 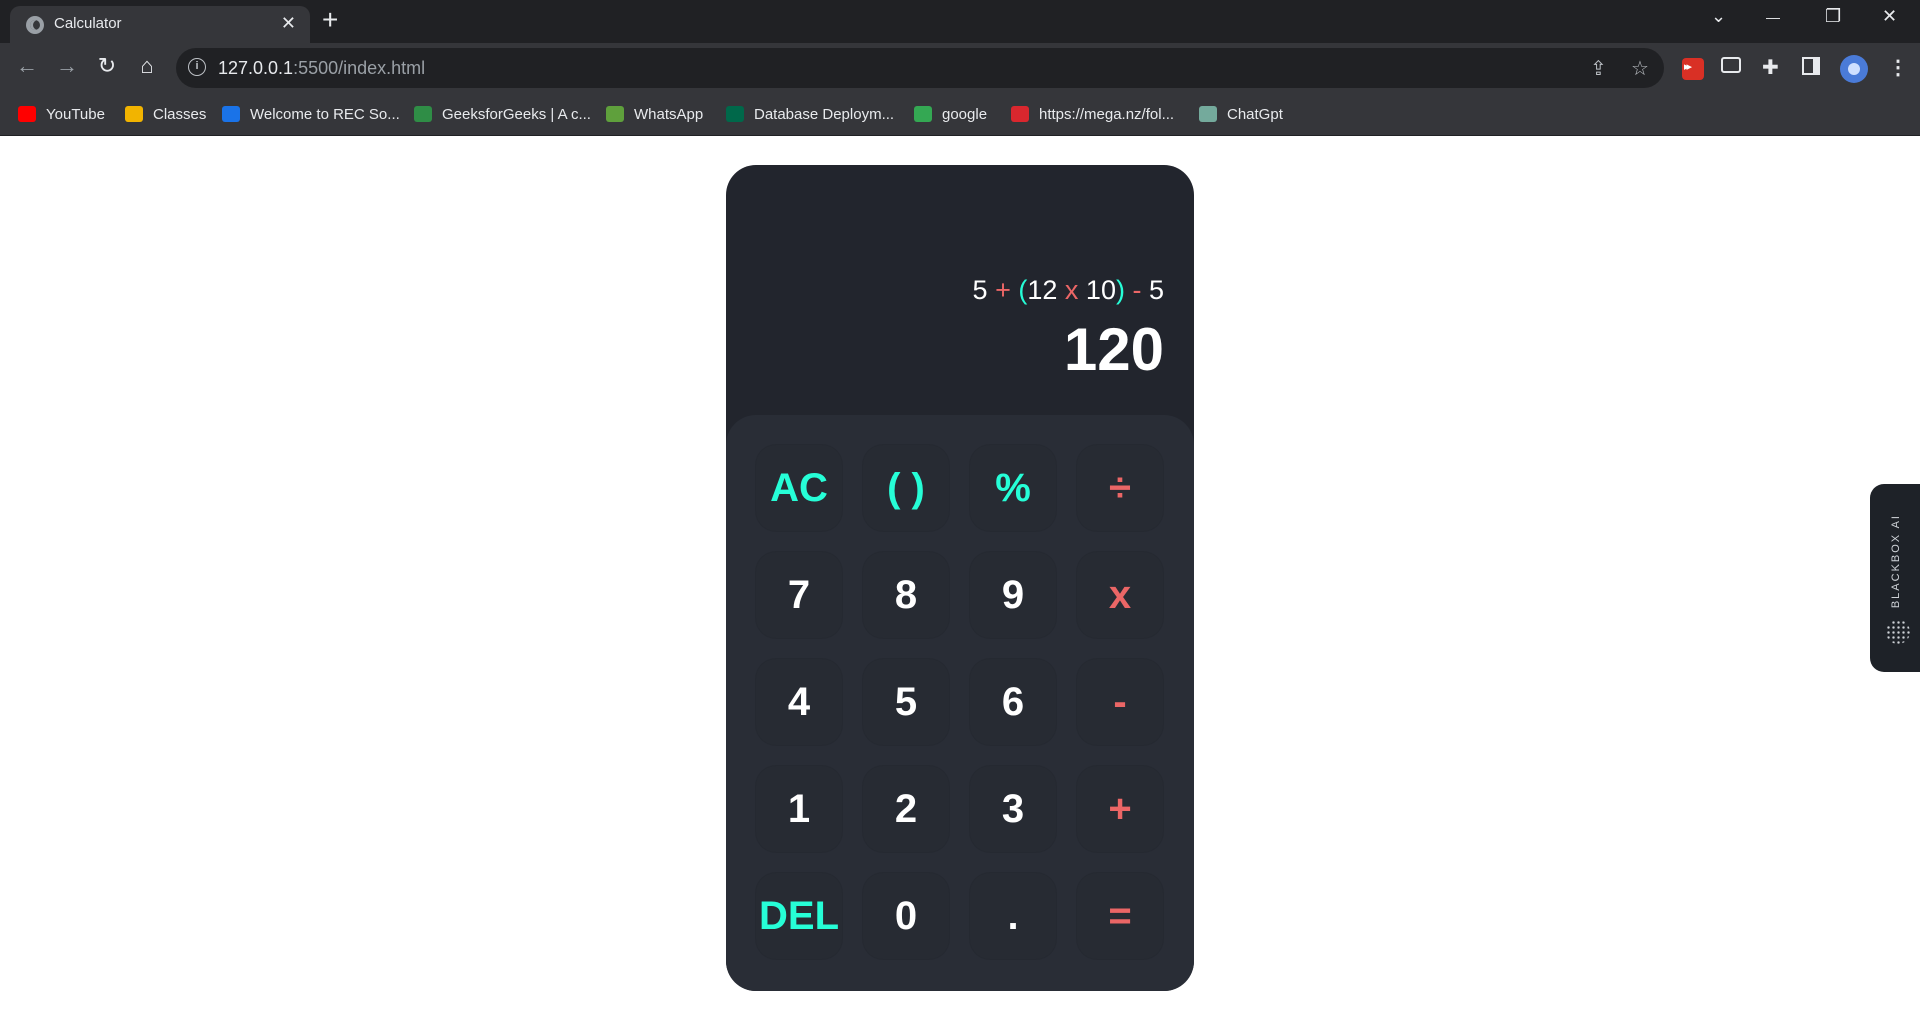 I want to click on bookmark-item: YouTube, so click(x=61, y=114).